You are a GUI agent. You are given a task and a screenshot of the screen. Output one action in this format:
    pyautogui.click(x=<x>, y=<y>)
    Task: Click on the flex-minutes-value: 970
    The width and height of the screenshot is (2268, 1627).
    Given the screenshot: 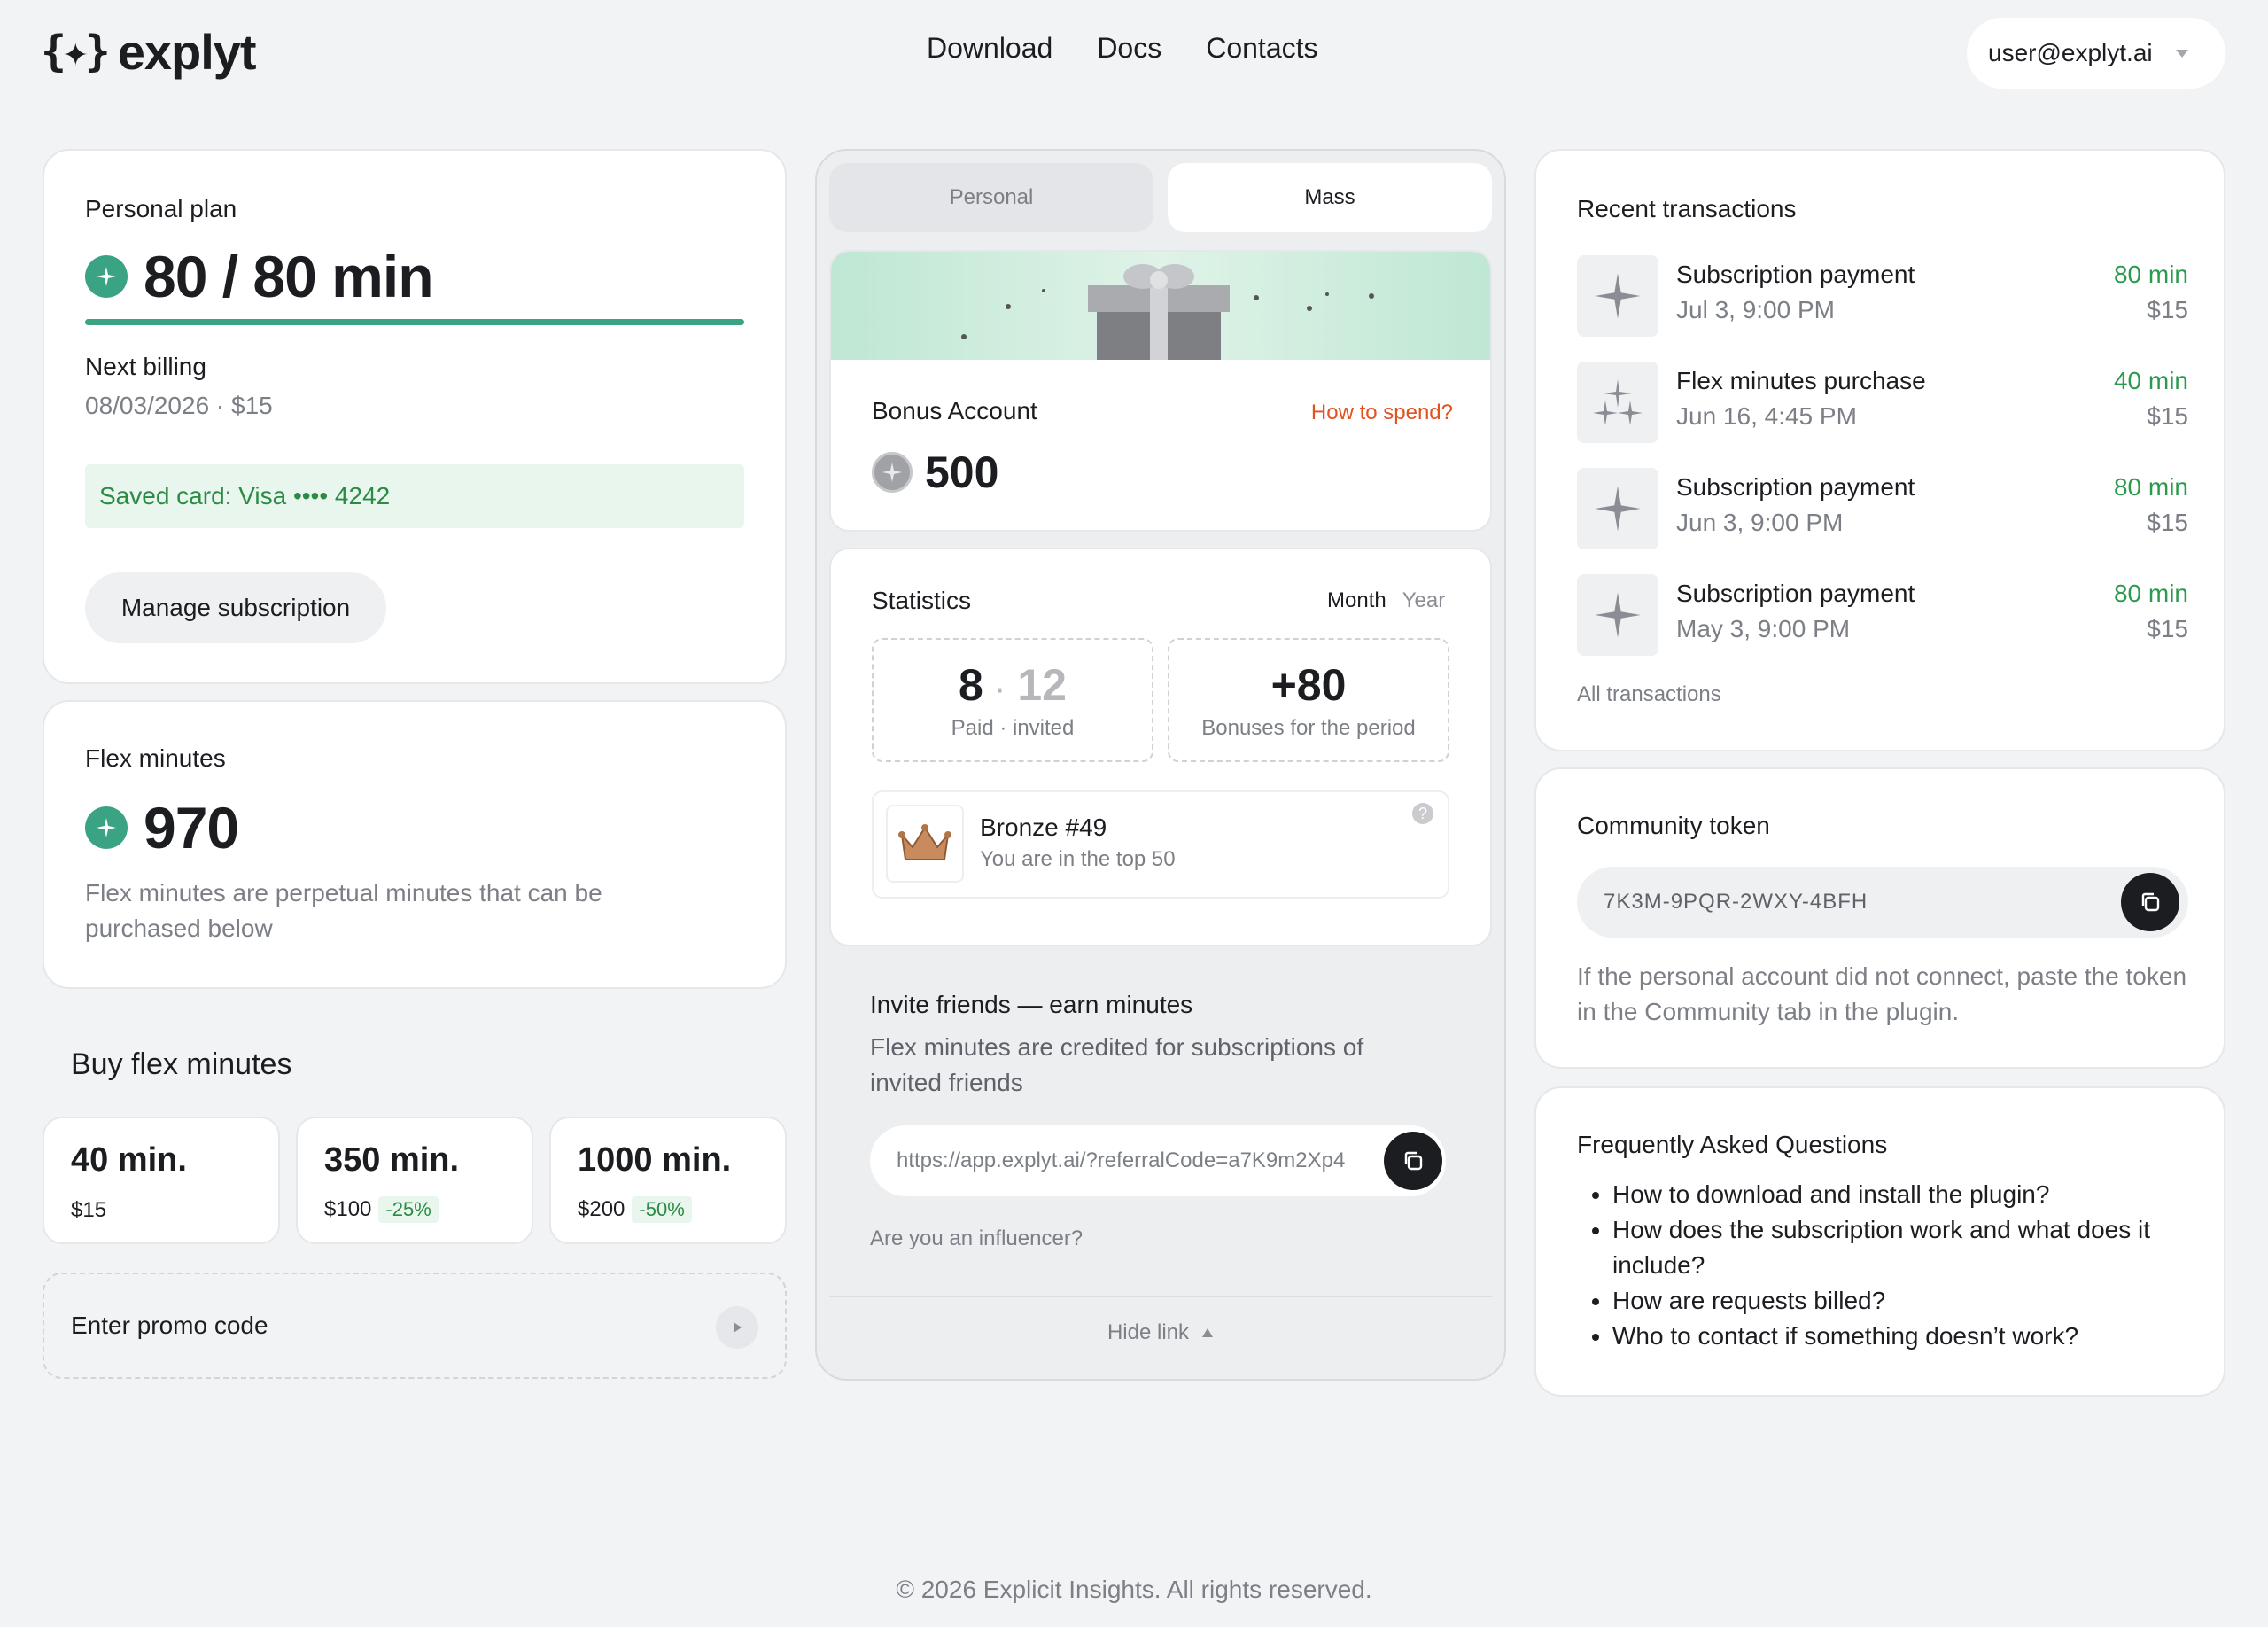 What is the action you would take?
    pyautogui.click(x=191, y=827)
    